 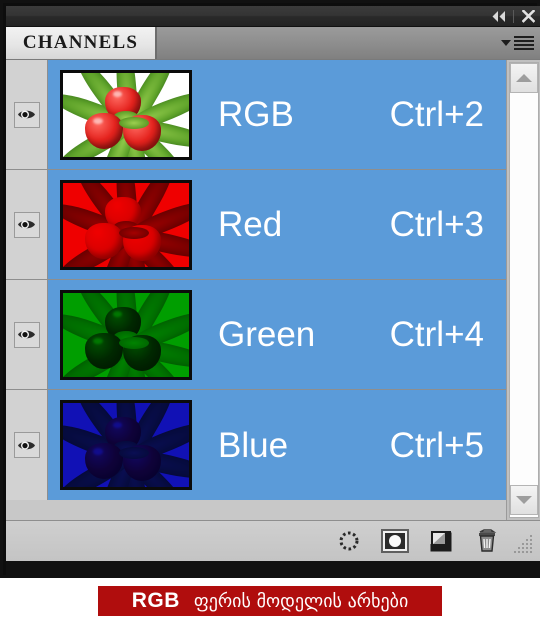 I want to click on channel-name: Blue, so click(x=253, y=445).